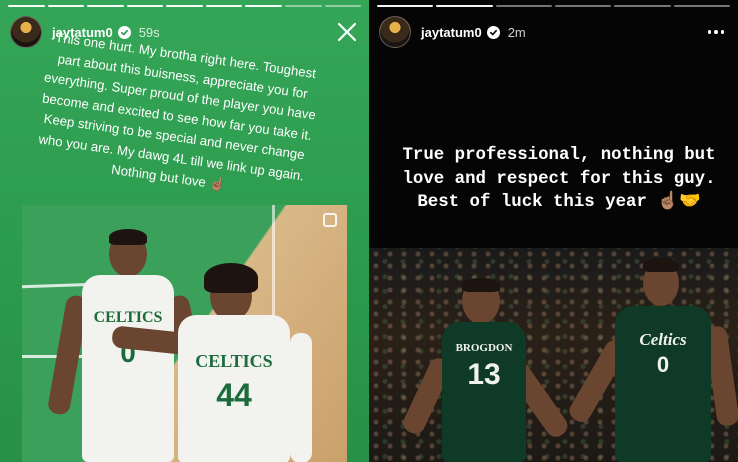  Describe the element at coordinates (451, 32) in the screenshot. I see `username: jaytatum0` at that location.